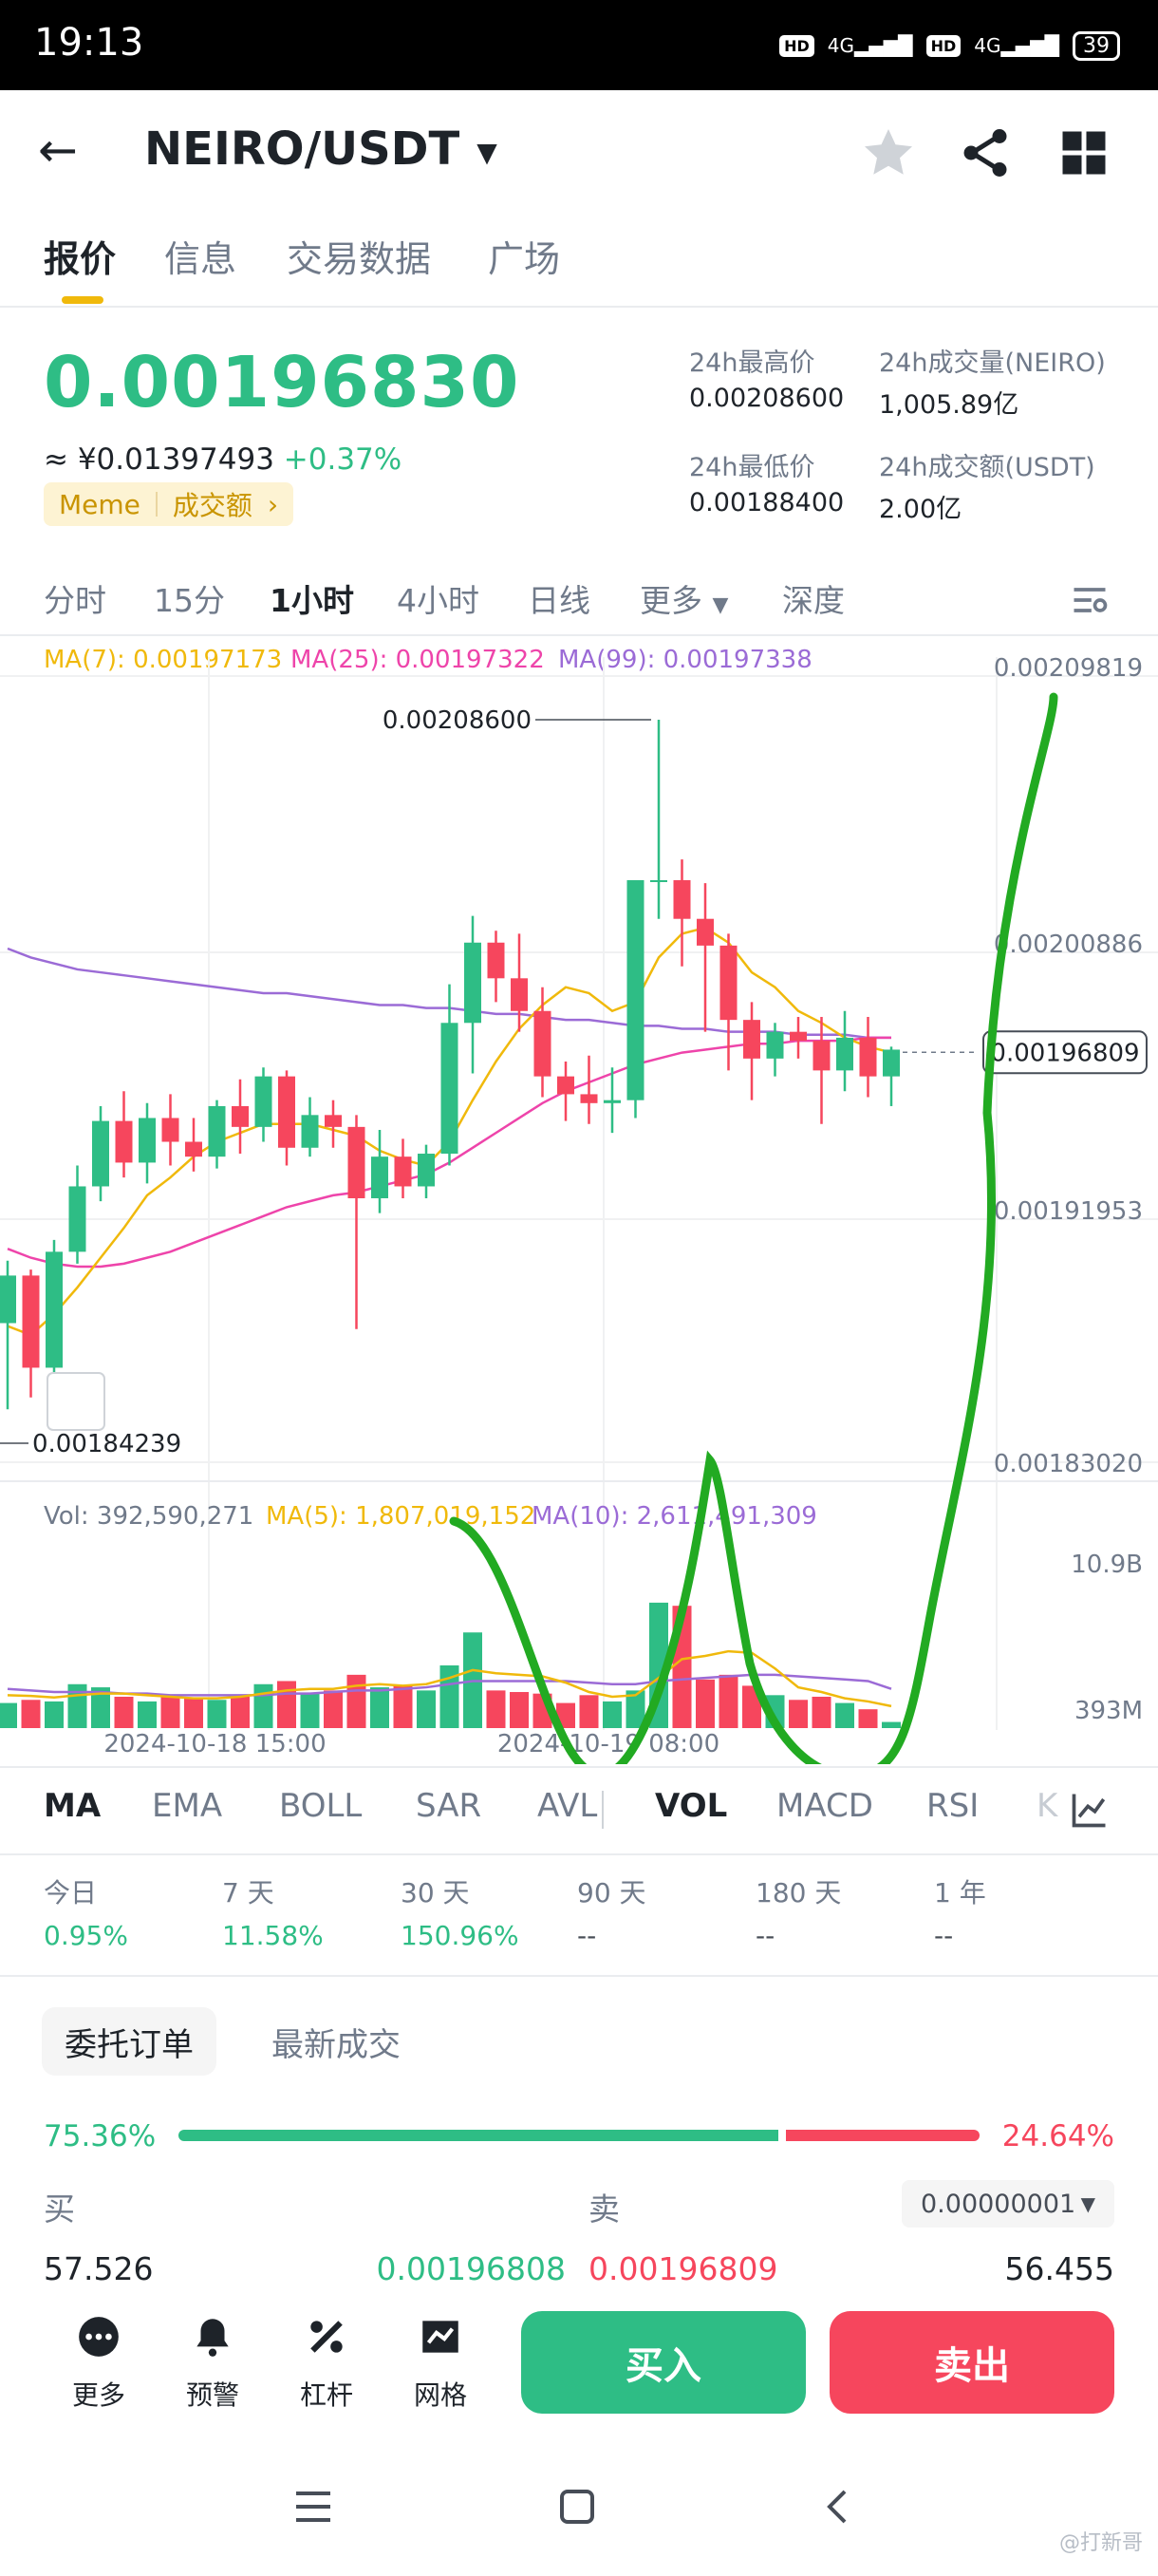 The width and height of the screenshot is (1158, 2576). Describe the element at coordinates (1083, 152) in the screenshot. I see `grid-icon` at that location.